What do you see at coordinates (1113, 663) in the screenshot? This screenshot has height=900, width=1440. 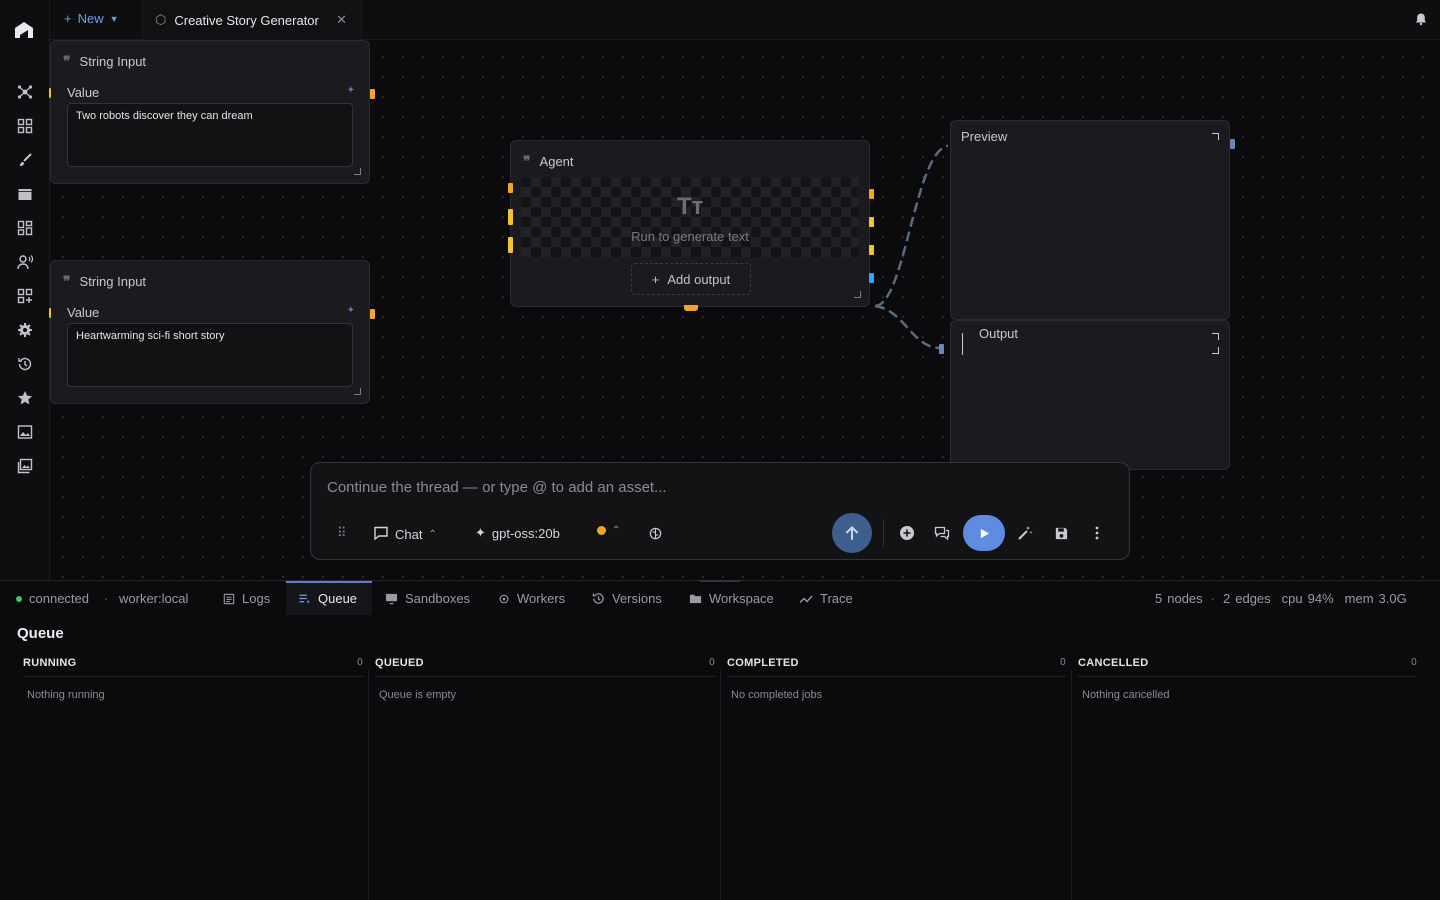 I see `column-title: CANCELLED` at bounding box center [1113, 663].